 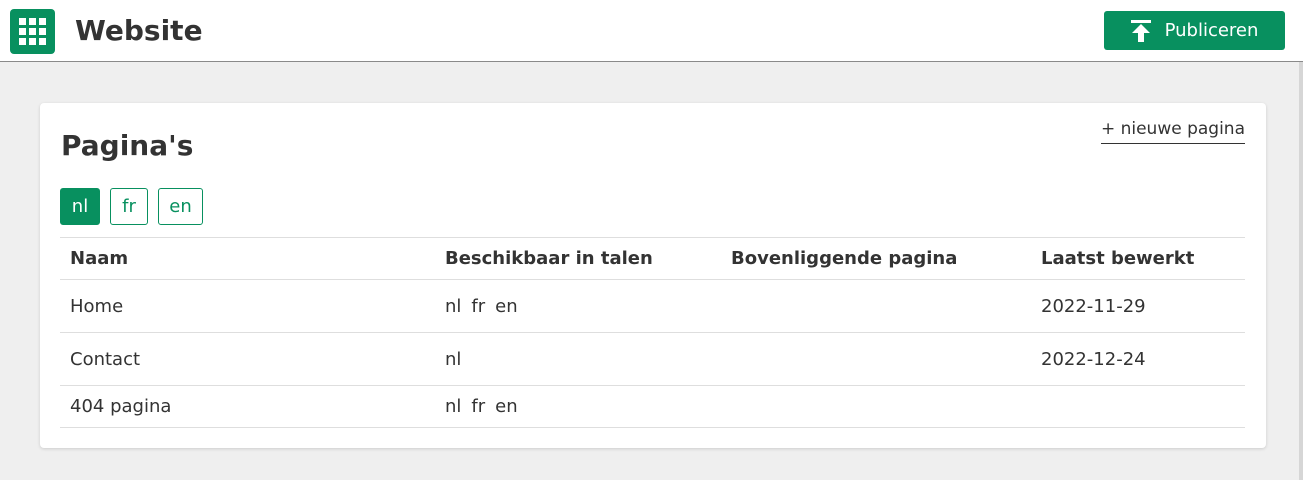 I want to click on tab-fr: fr, so click(x=129, y=206).